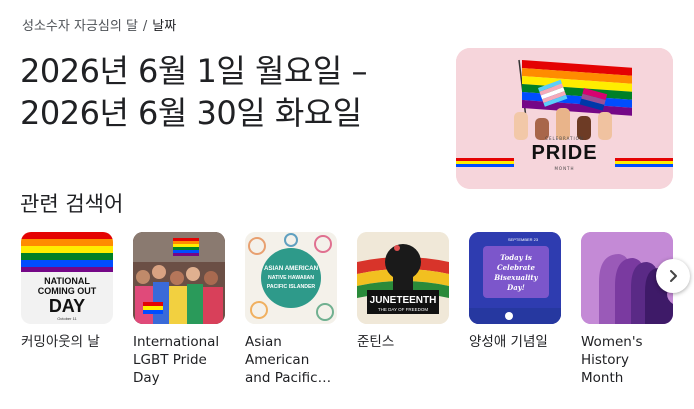 The image size is (694, 409). Describe the element at coordinates (193, 92) in the screenshot. I see `date-range-title: 2026년 6월 1일 월요일 – 2026년 6월 30일 화요일` at that location.